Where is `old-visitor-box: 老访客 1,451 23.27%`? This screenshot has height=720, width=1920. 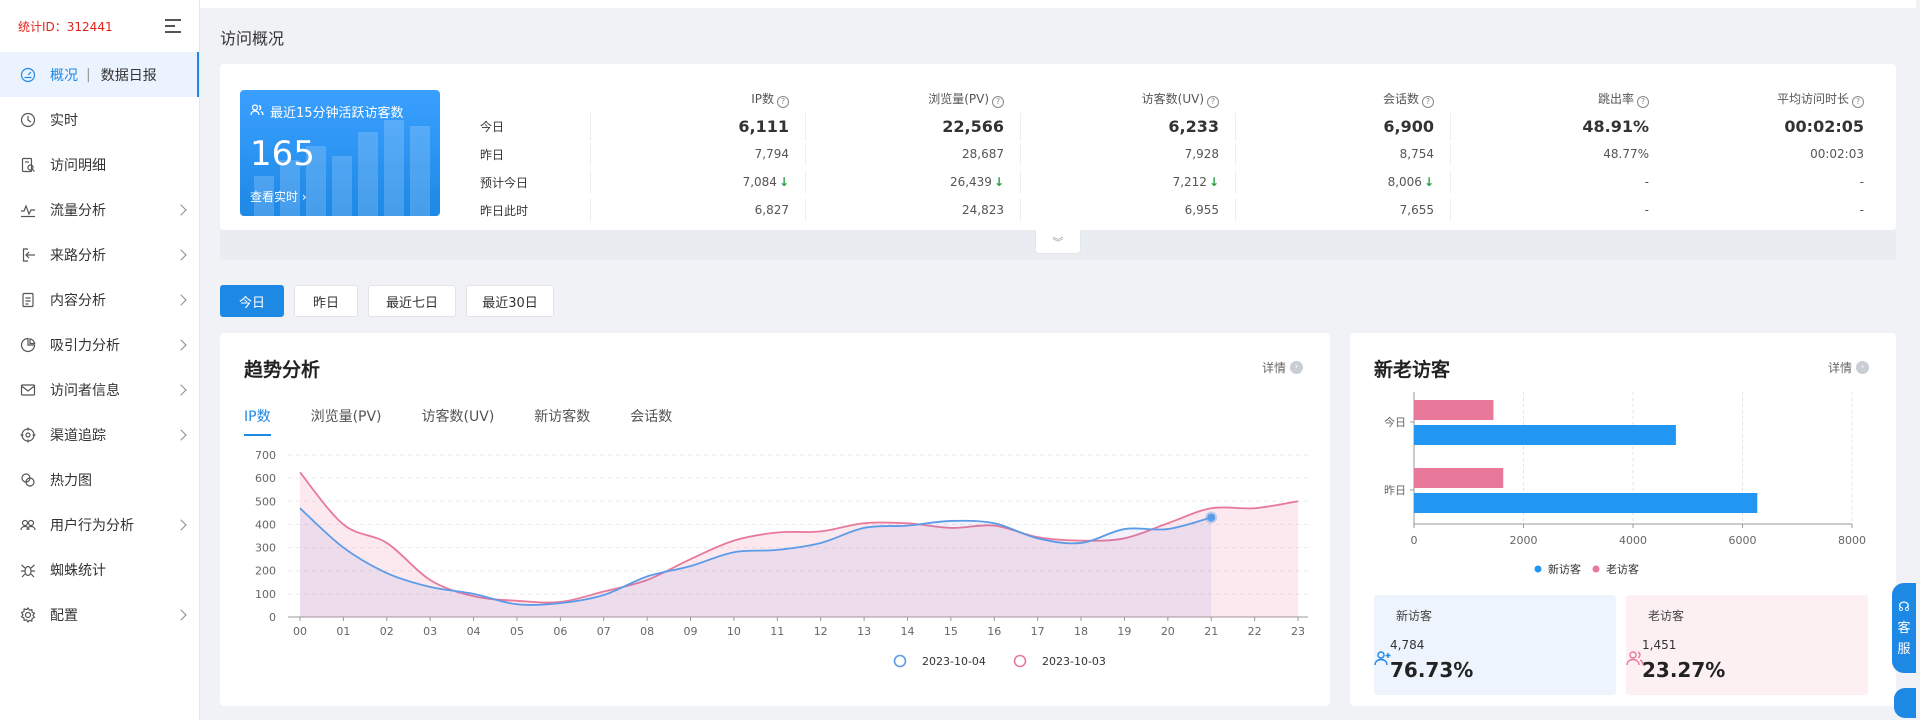 old-visitor-box: 老访客 1,451 23.27% is located at coordinates (1747, 645).